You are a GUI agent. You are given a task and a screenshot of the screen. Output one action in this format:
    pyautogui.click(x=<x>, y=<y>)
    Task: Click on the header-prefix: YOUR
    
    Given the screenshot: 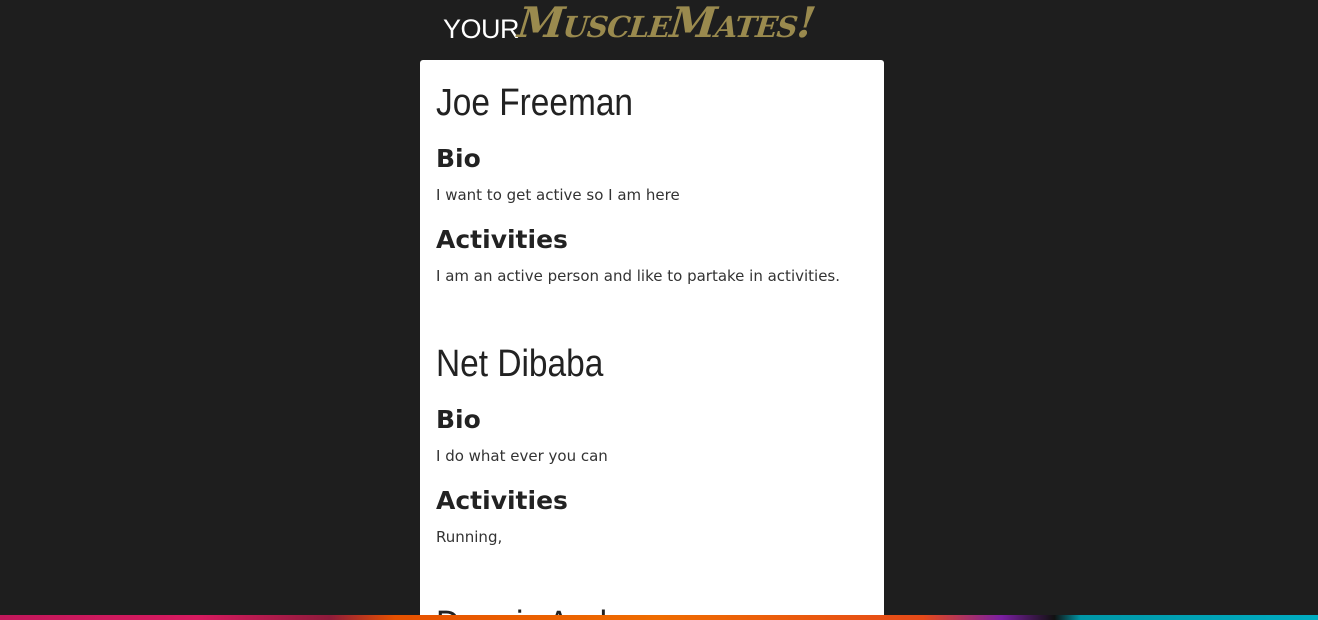 What is the action you would take?
    pyautogui.click(x=481, y=29)
    